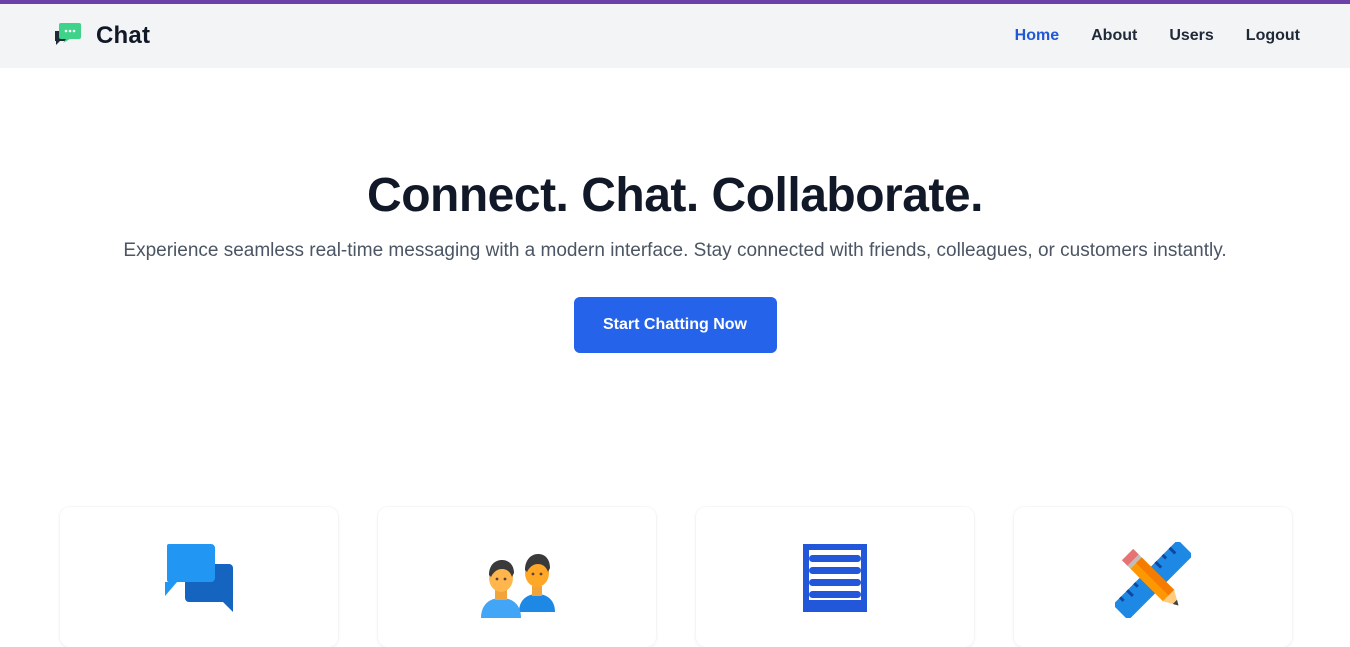 Image resolution: width=1350 pixels, height=647 pixels. I want to click on feature-card-documents, so click(835, 577).